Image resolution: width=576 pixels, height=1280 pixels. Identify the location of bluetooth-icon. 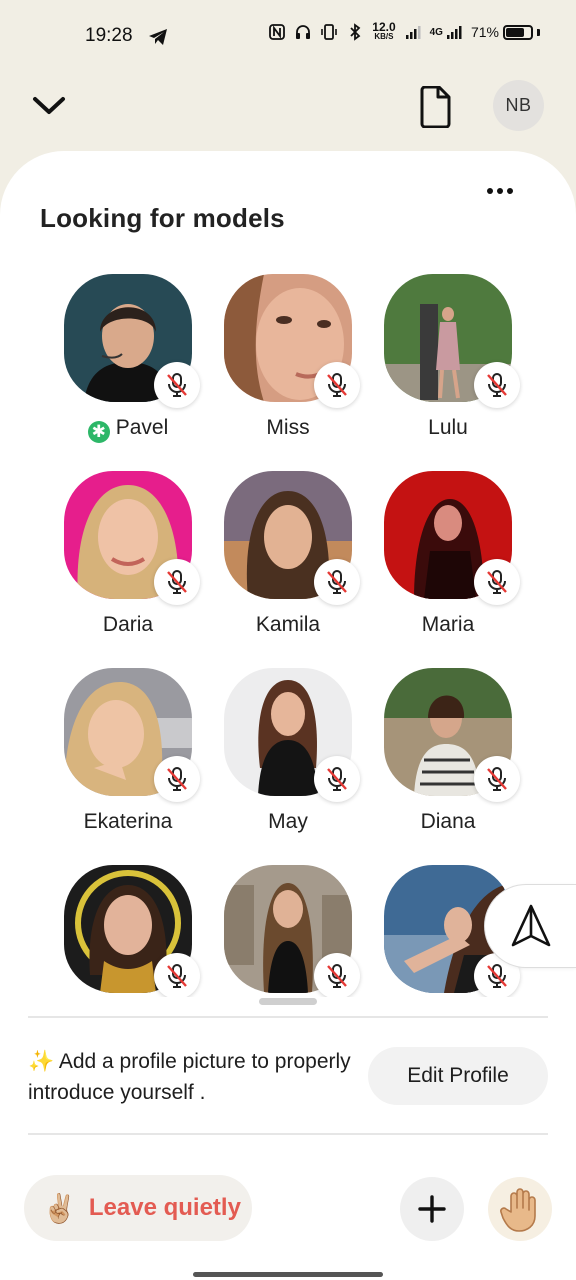
(355, 32).